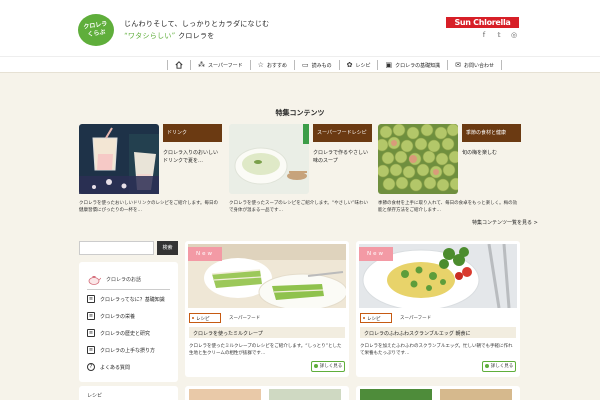 The width and height of the screenshot is (600, 400). I want to click on sidebar-title: クロレラのお話, so click(128, 280).